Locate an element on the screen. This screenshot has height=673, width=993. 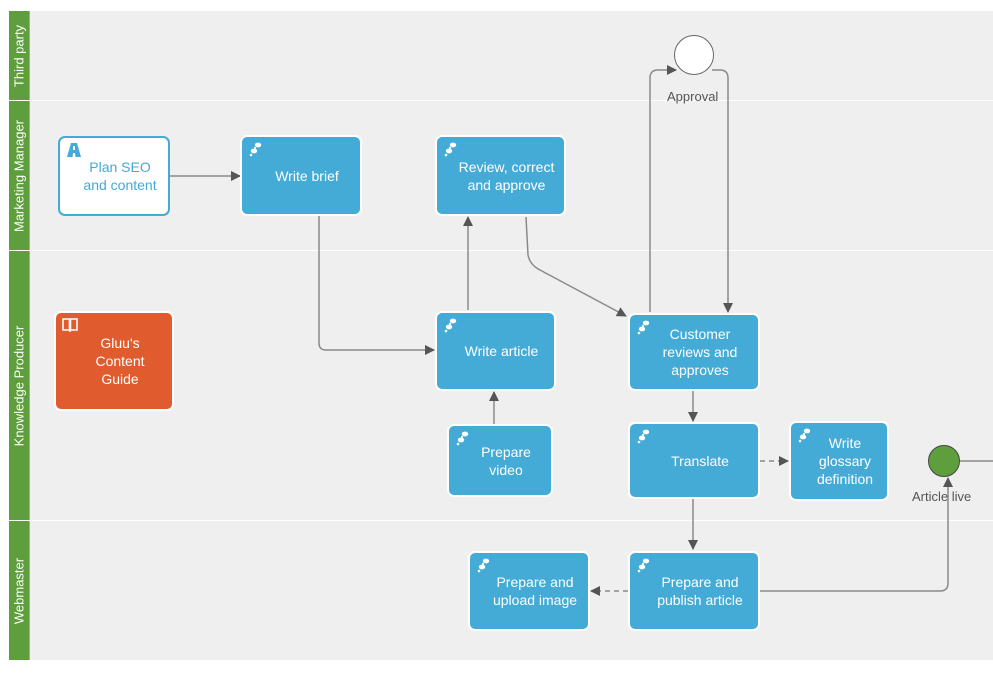
task-label: Prepare and publish article is located at coordinates (700, 591).